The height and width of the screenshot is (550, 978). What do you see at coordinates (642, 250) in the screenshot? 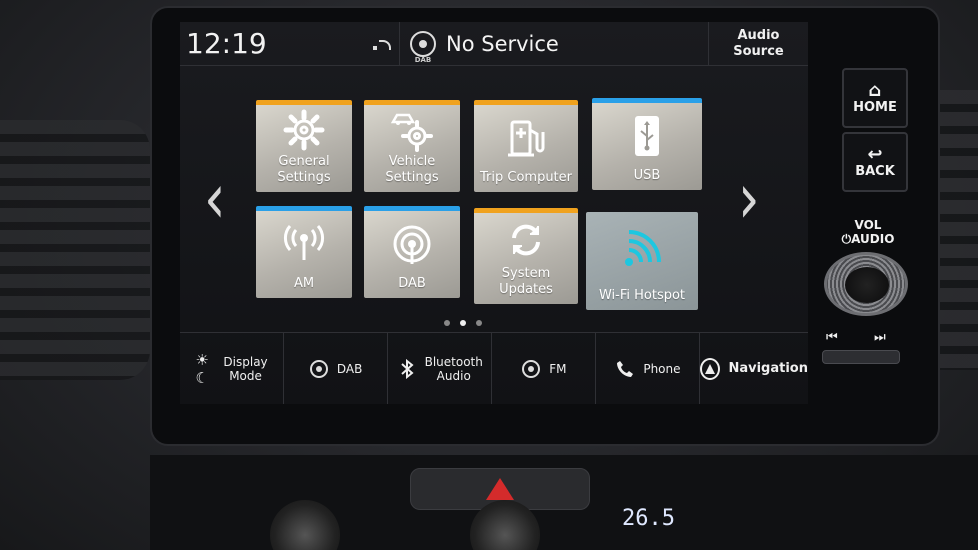
I see `wifi-icon` at bounding box center [642, 250].